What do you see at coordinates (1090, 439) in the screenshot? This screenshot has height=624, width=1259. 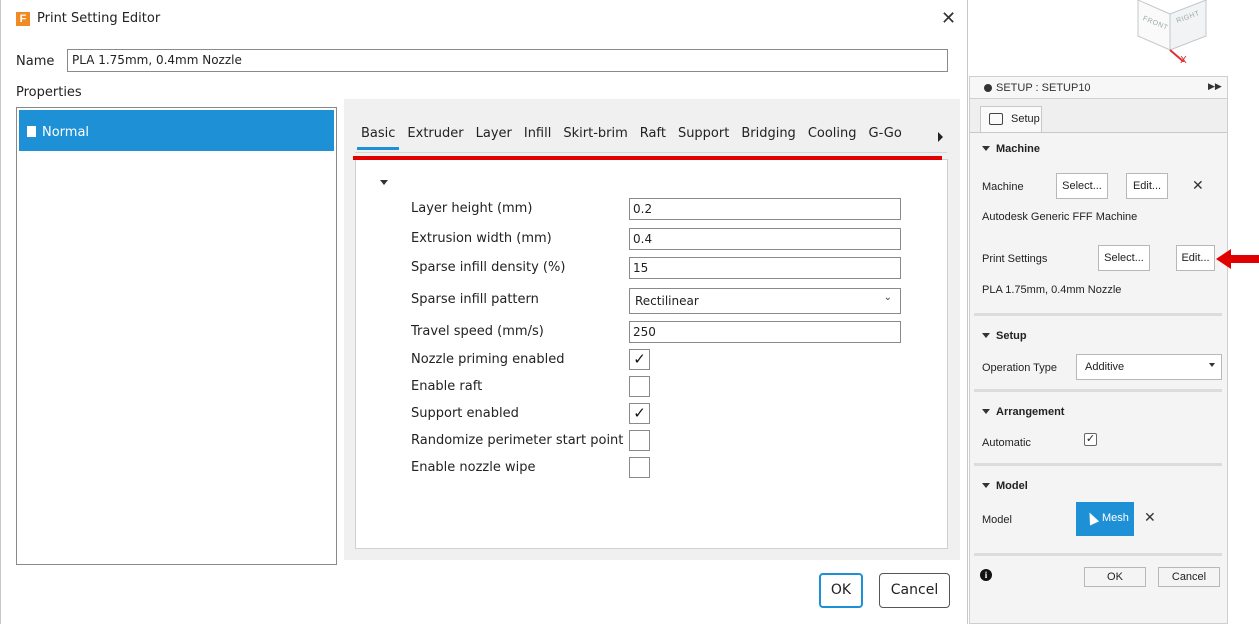 I see `automatic-checkbox: ✓` at bounding box center [1090, 439].